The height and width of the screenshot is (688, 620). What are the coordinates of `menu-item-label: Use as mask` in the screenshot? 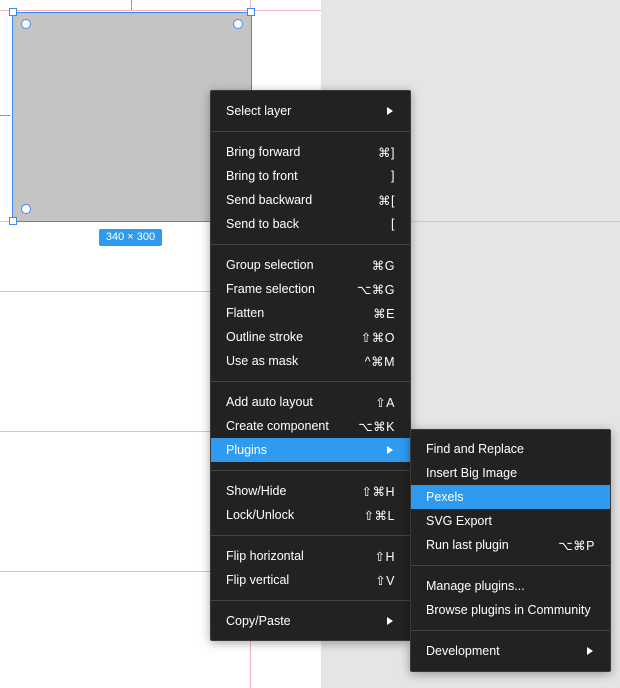 It's located at (262, 361).